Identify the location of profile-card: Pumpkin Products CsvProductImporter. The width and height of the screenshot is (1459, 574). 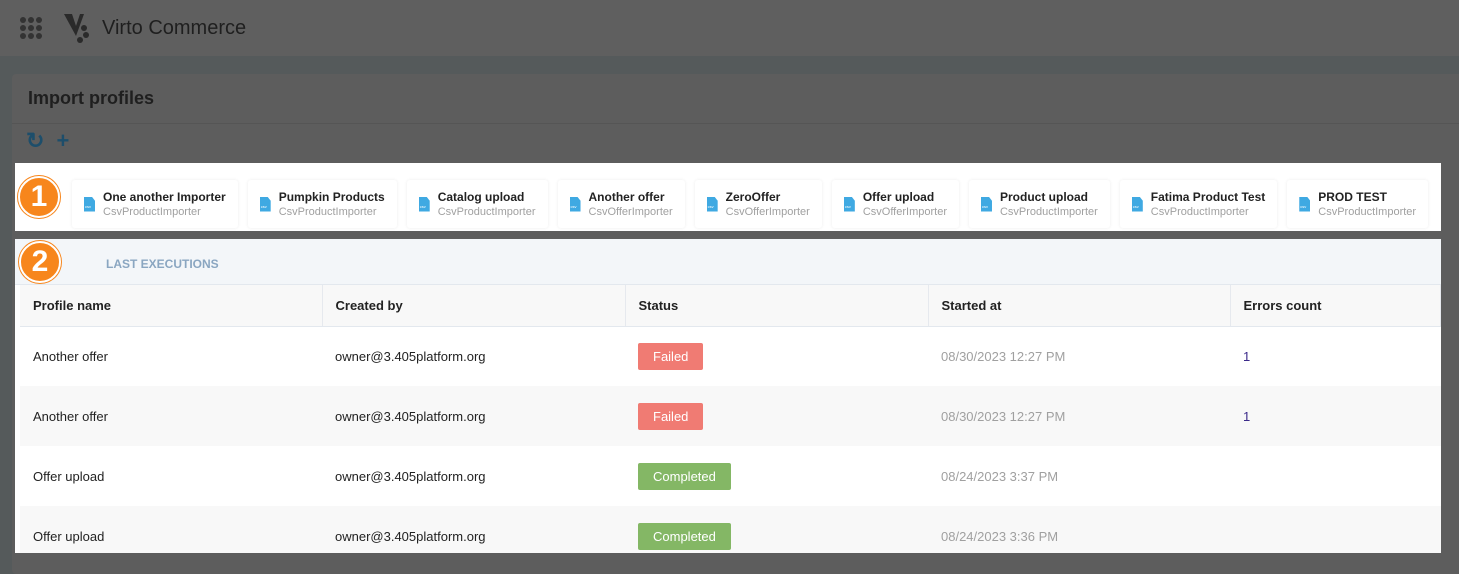
(322, 204).